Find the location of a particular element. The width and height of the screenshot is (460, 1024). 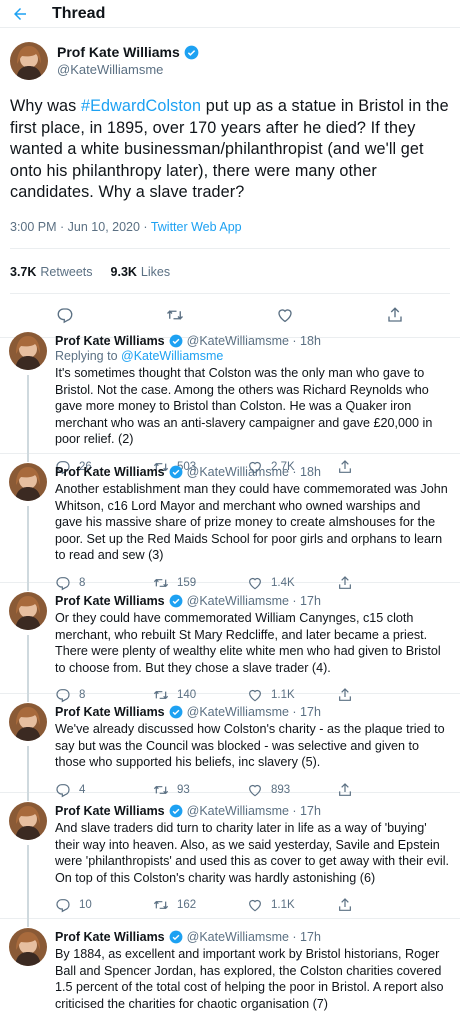

retweets-label: Retweets is located at coordinates (66, 271).